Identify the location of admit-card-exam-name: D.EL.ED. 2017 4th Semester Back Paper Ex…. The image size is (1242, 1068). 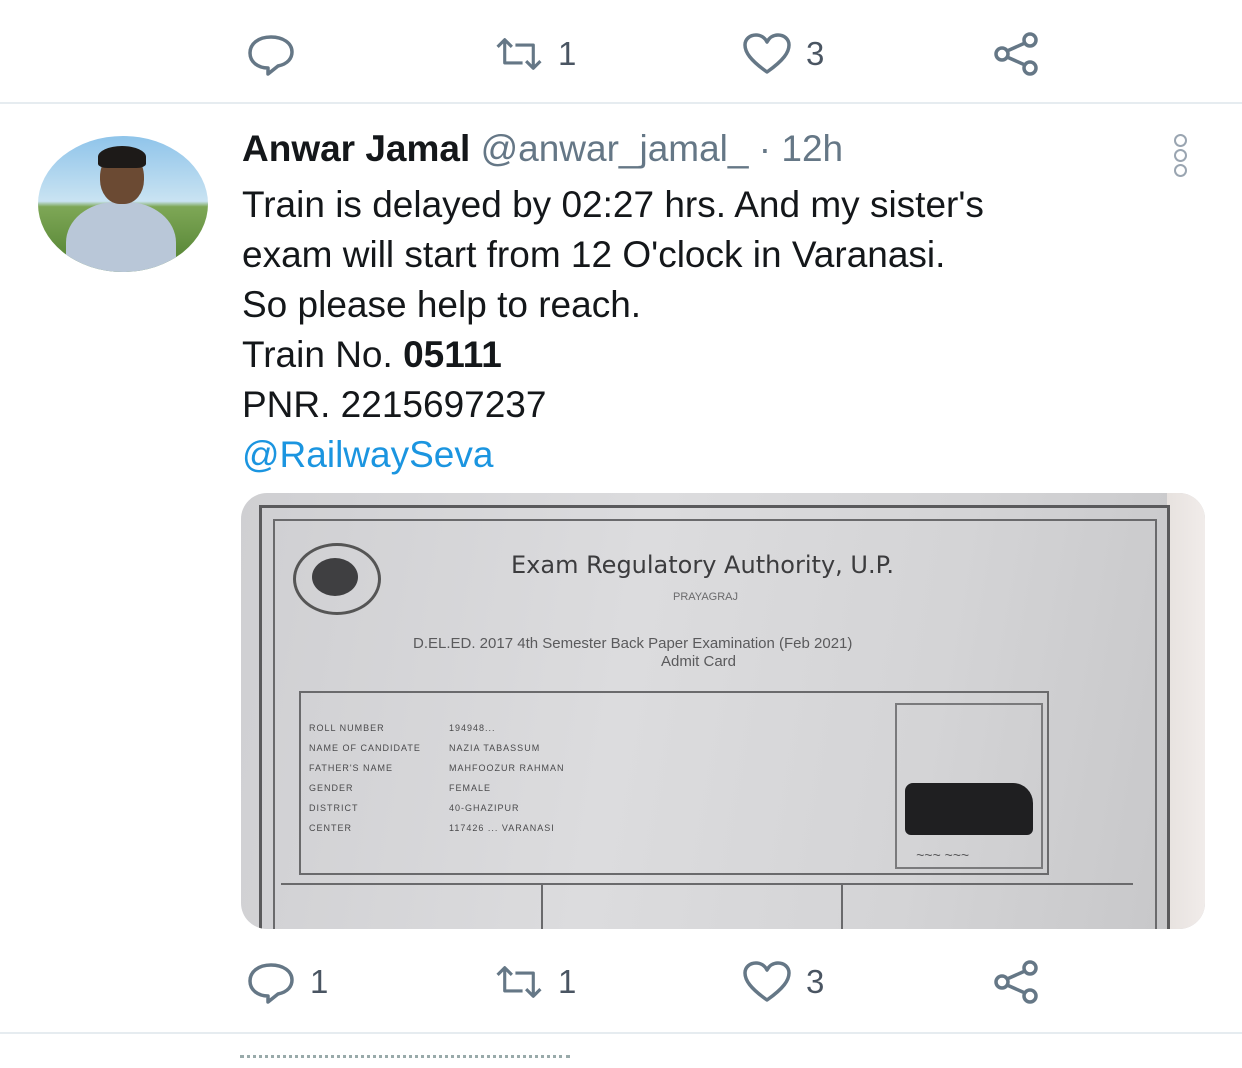
(633, 643).